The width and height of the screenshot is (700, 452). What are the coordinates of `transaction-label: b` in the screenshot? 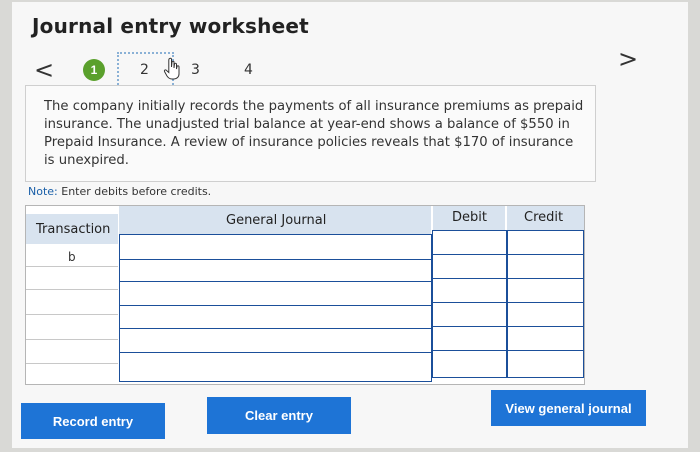 It's located at (72, 257).